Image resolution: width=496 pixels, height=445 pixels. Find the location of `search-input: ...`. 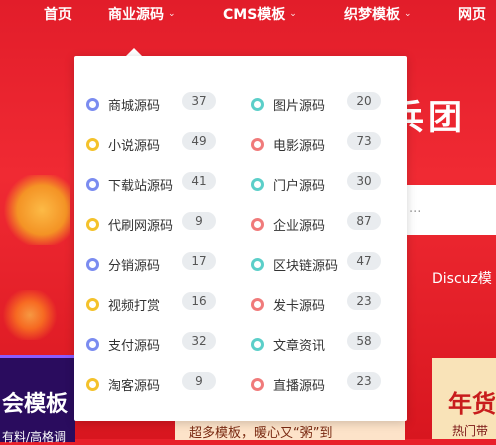

search-input: ... is located at coordinates (445, 210).